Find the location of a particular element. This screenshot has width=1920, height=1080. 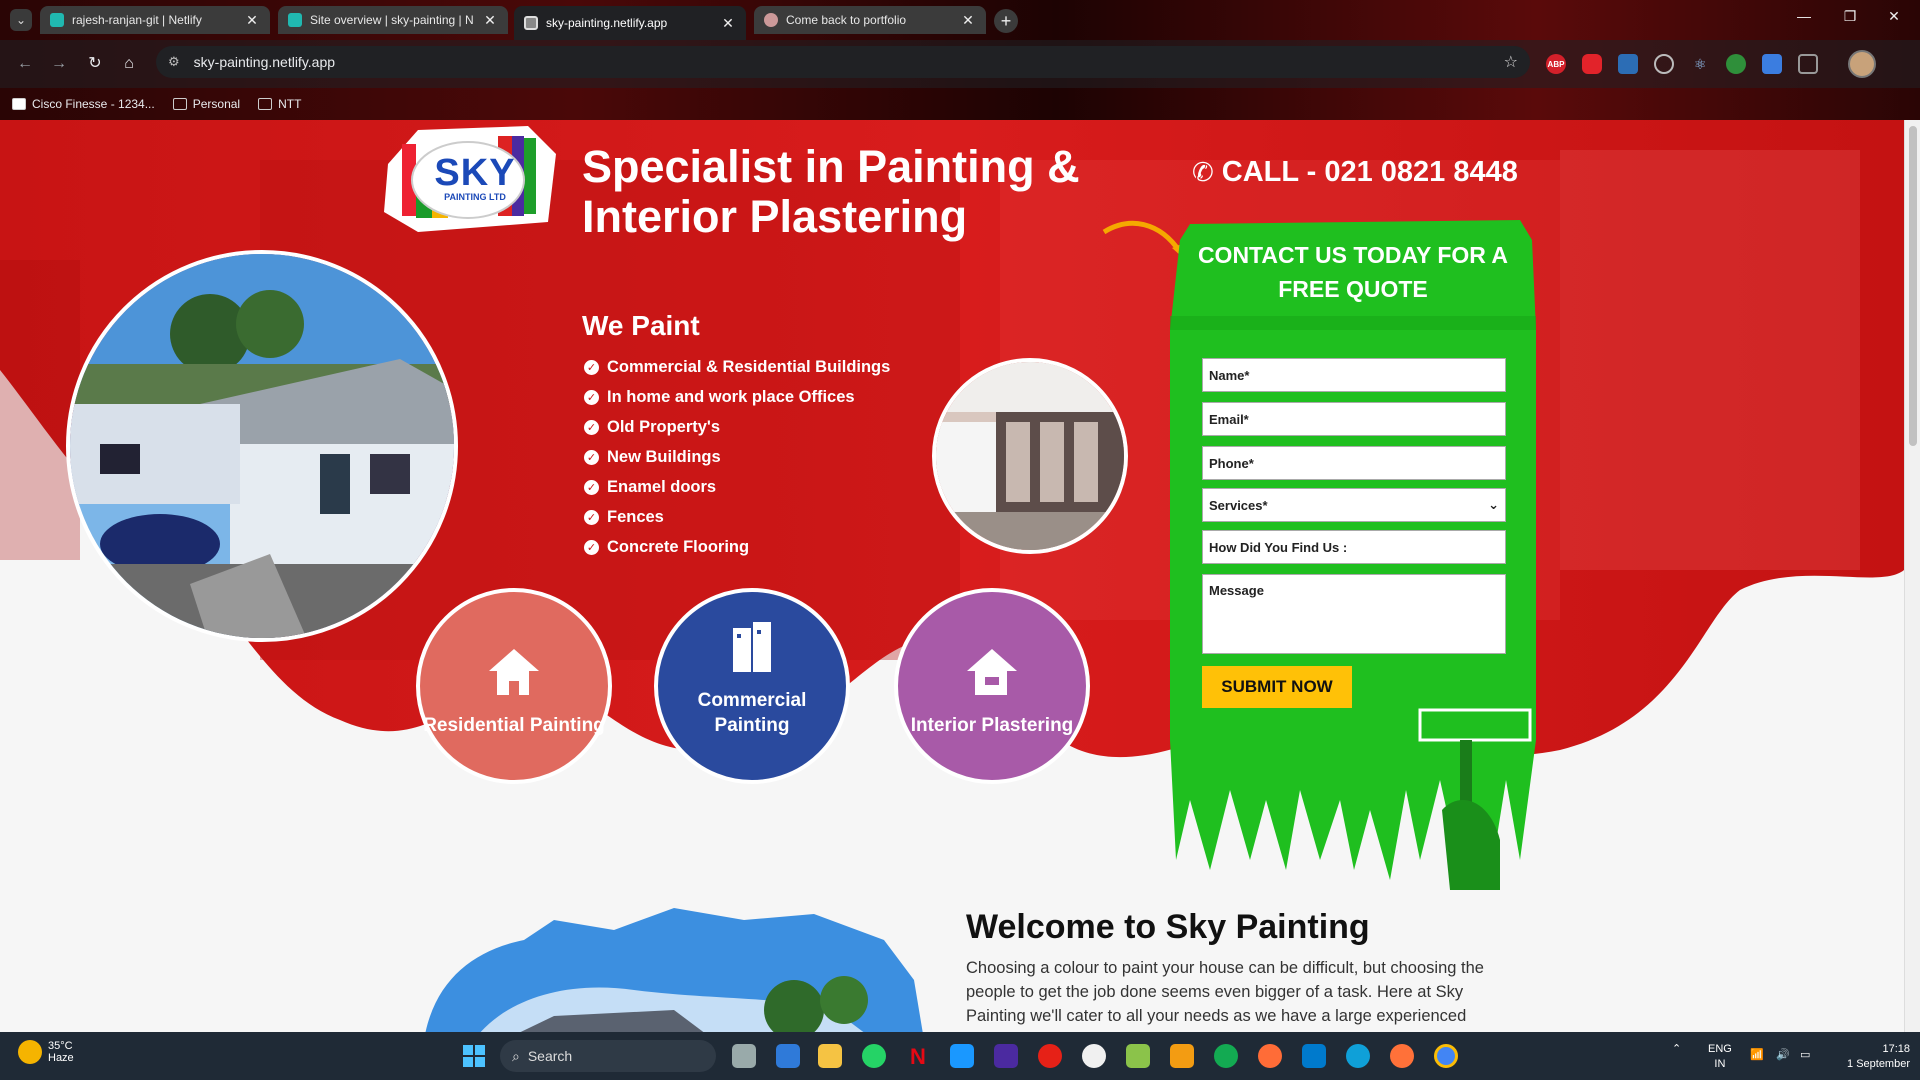

message-textarea: Message is located at coordinates (1354, 614).